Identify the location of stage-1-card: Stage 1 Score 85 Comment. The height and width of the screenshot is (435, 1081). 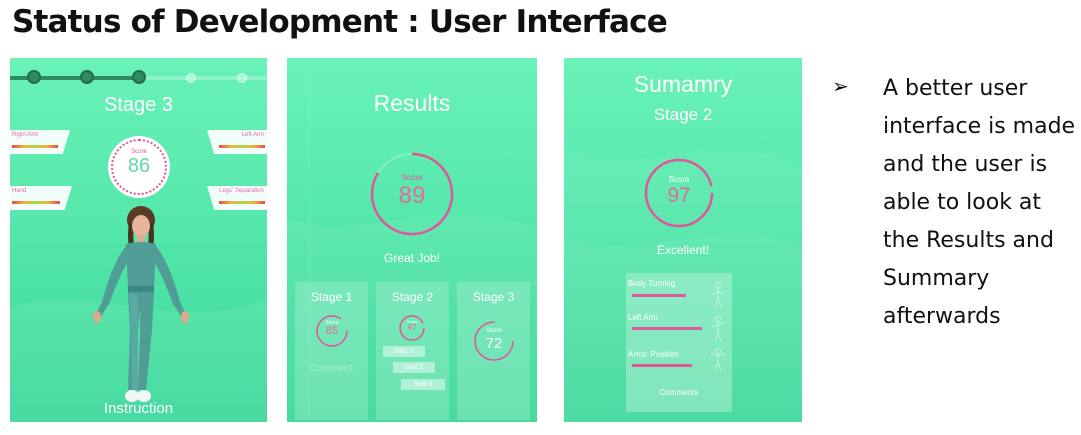
(331, 351).